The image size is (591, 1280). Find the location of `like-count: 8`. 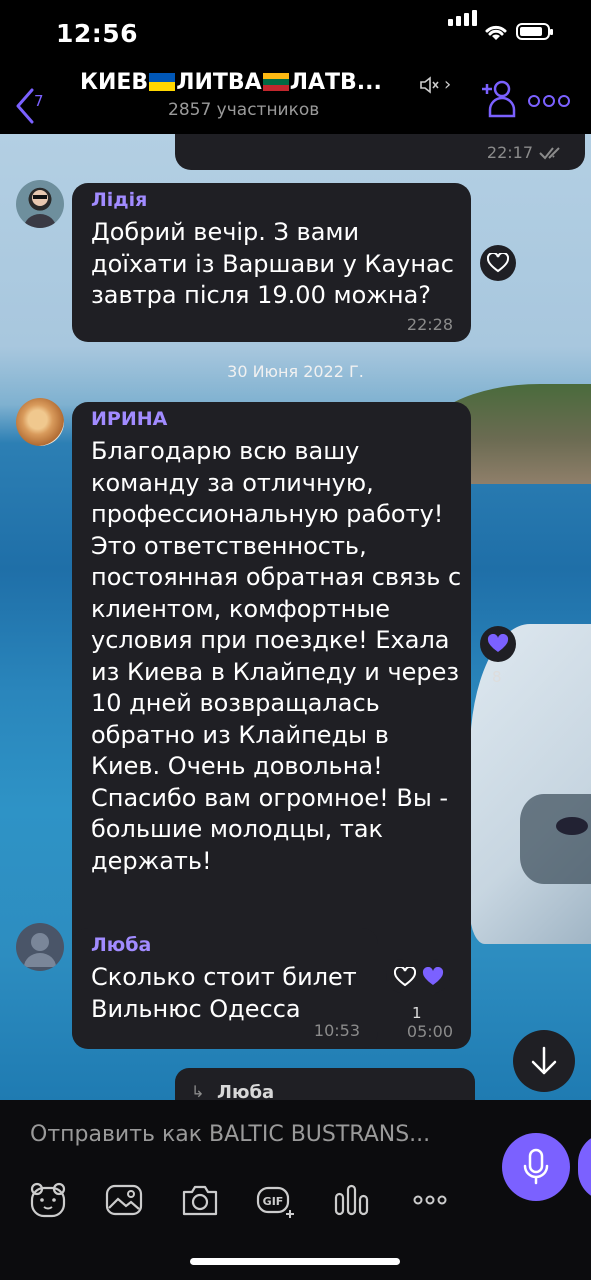

like-count: 8 is located at coordinates (497, 677).